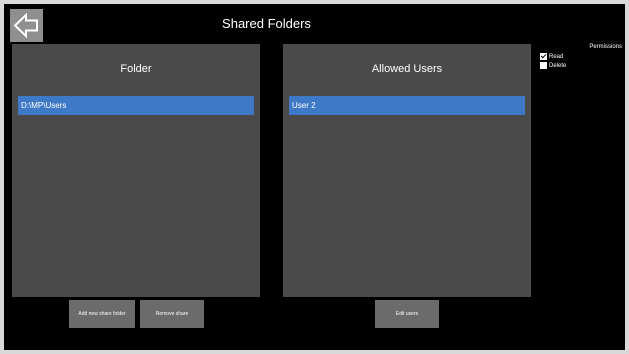  Describe the element at coordinates (581, 65) in the screenshot. I see `permission-delete-row: Delete` at that location.